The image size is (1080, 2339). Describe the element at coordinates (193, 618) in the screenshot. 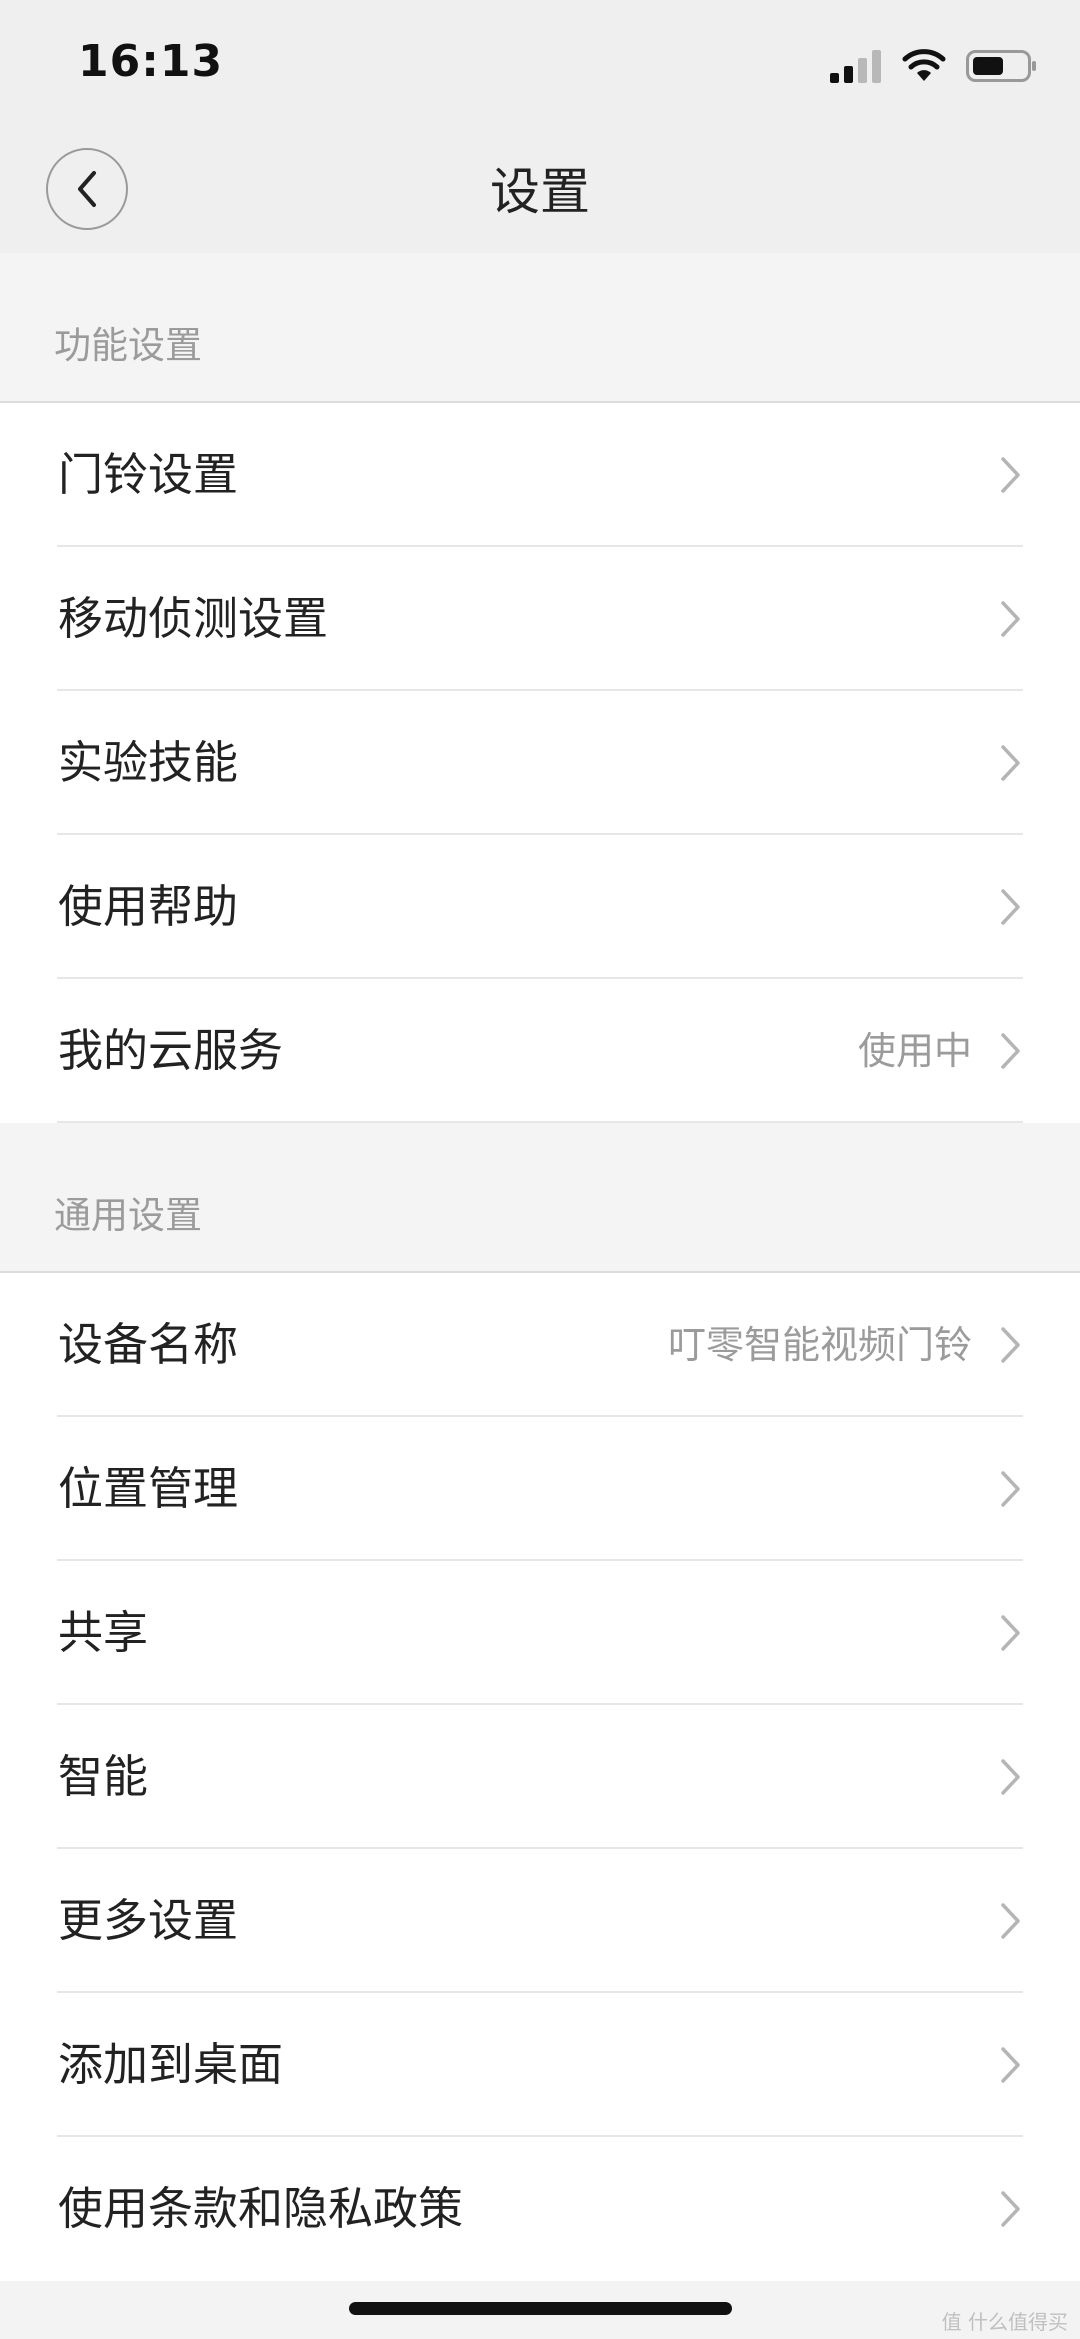

I see `row-label: 移动侦测设置` at that location.